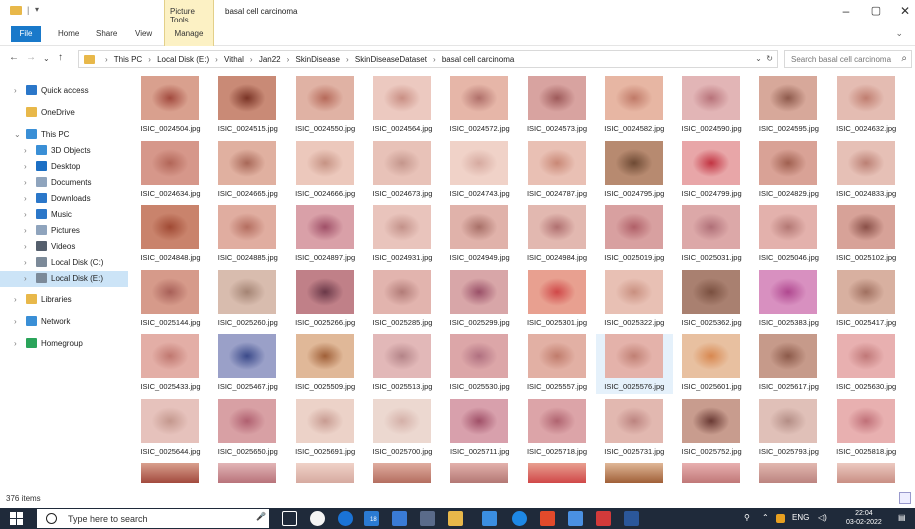 The image size is (915, 529). I want to click on sidebar-item-libraries: › Libraries, so click(64, 300).